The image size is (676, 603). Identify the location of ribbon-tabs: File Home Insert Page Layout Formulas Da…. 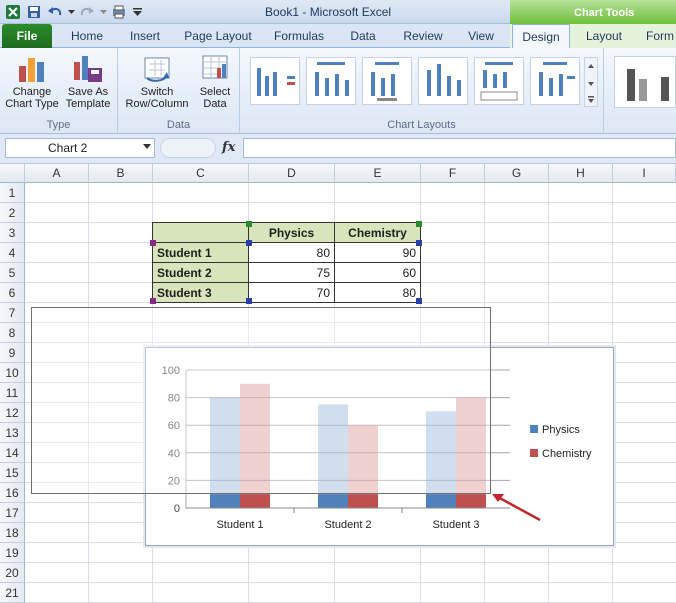
(338, 36).